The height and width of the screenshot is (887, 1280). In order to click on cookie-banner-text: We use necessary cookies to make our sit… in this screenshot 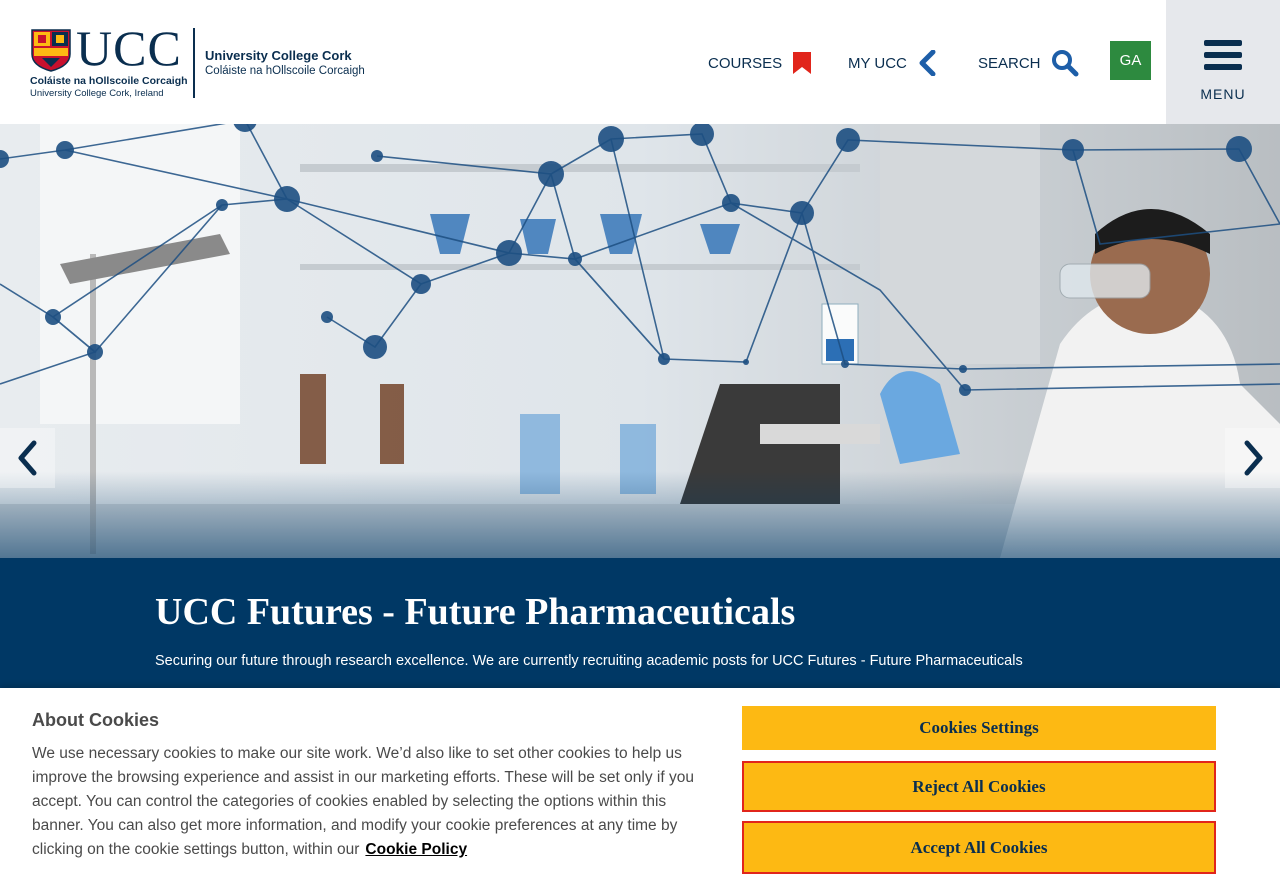, I will do `click(372, 802)`.